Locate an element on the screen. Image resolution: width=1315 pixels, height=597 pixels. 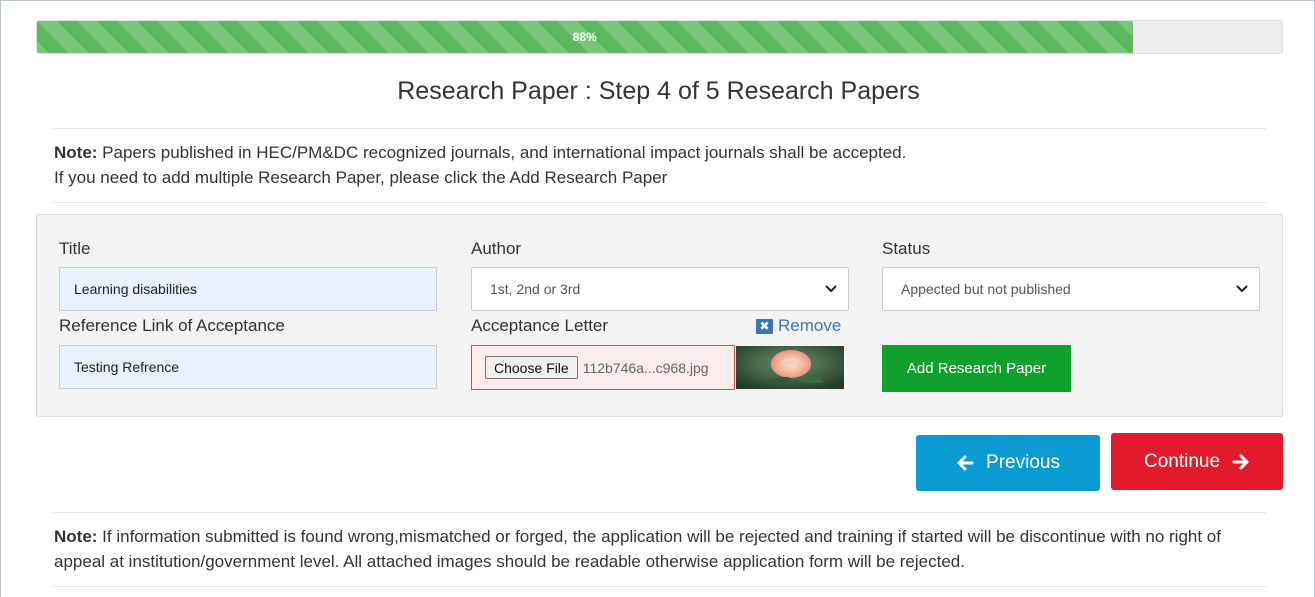
author-select-value: 1st, 2nd or 3rd is located at coordinates (535, 289).